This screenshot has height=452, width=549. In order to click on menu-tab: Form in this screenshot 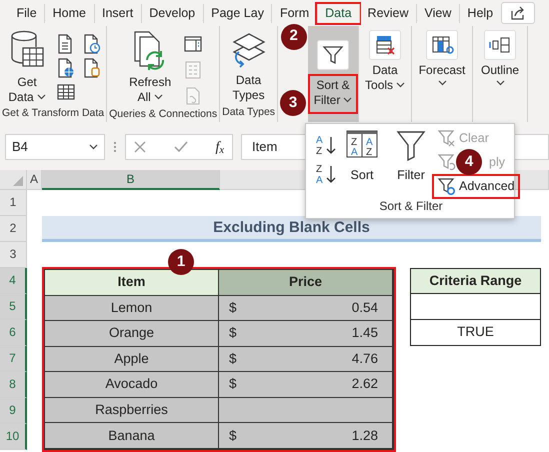, I will do `click(294, 13)`.